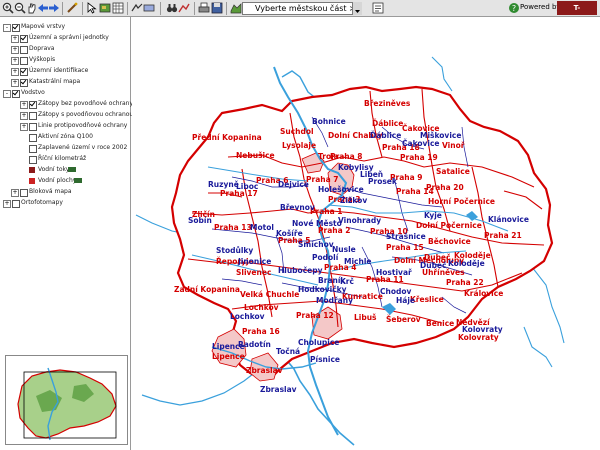 This screenshot has height=450, width=600. I want to click on district-label: Praha 13, so click(233, 227).